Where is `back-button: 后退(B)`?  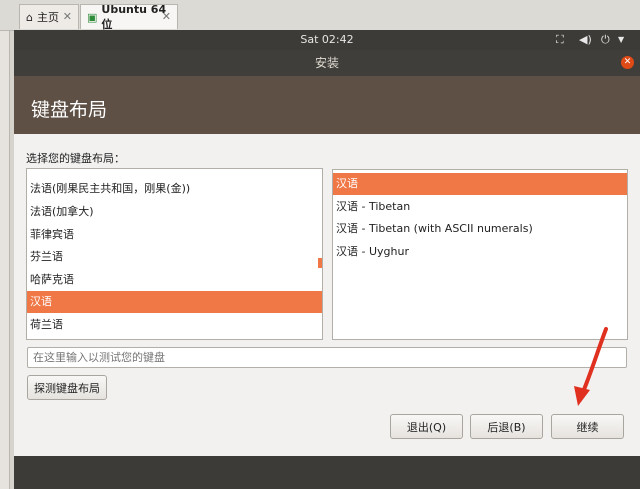
back-button: 后退(B) is located at coordinates (506, 426).